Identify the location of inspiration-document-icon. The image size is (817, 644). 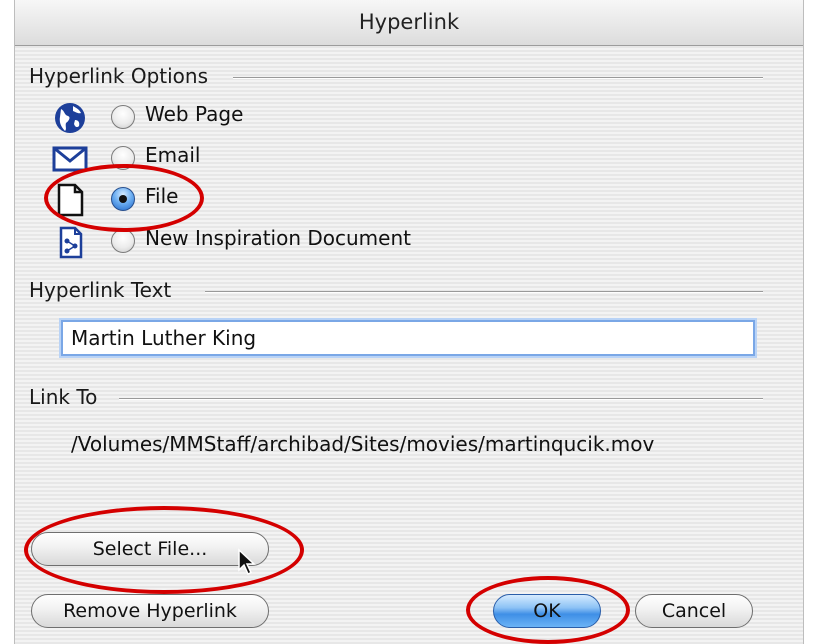
(71, 242).